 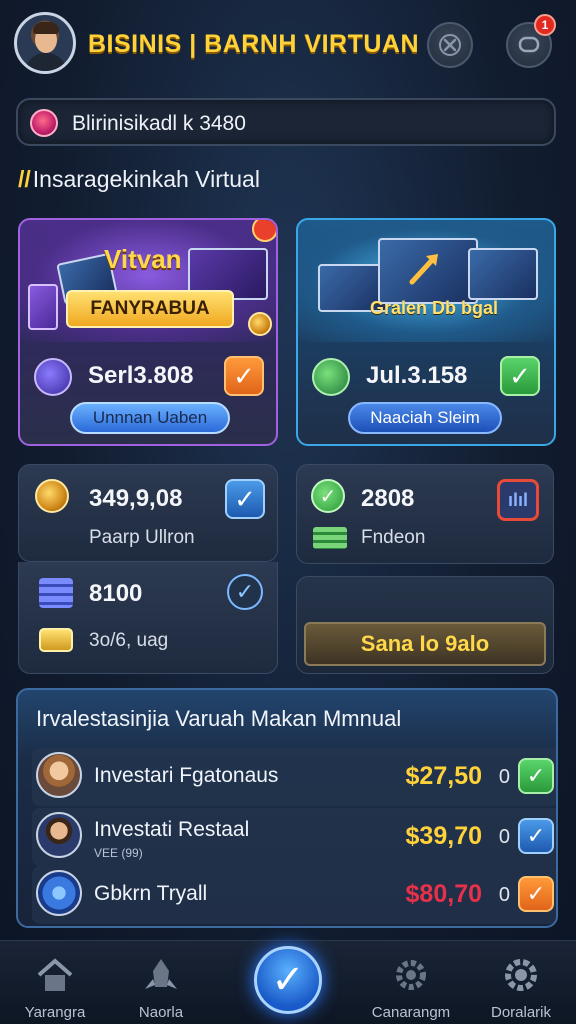 I want to click on chat-button: 1, so click(x=531, y=41).